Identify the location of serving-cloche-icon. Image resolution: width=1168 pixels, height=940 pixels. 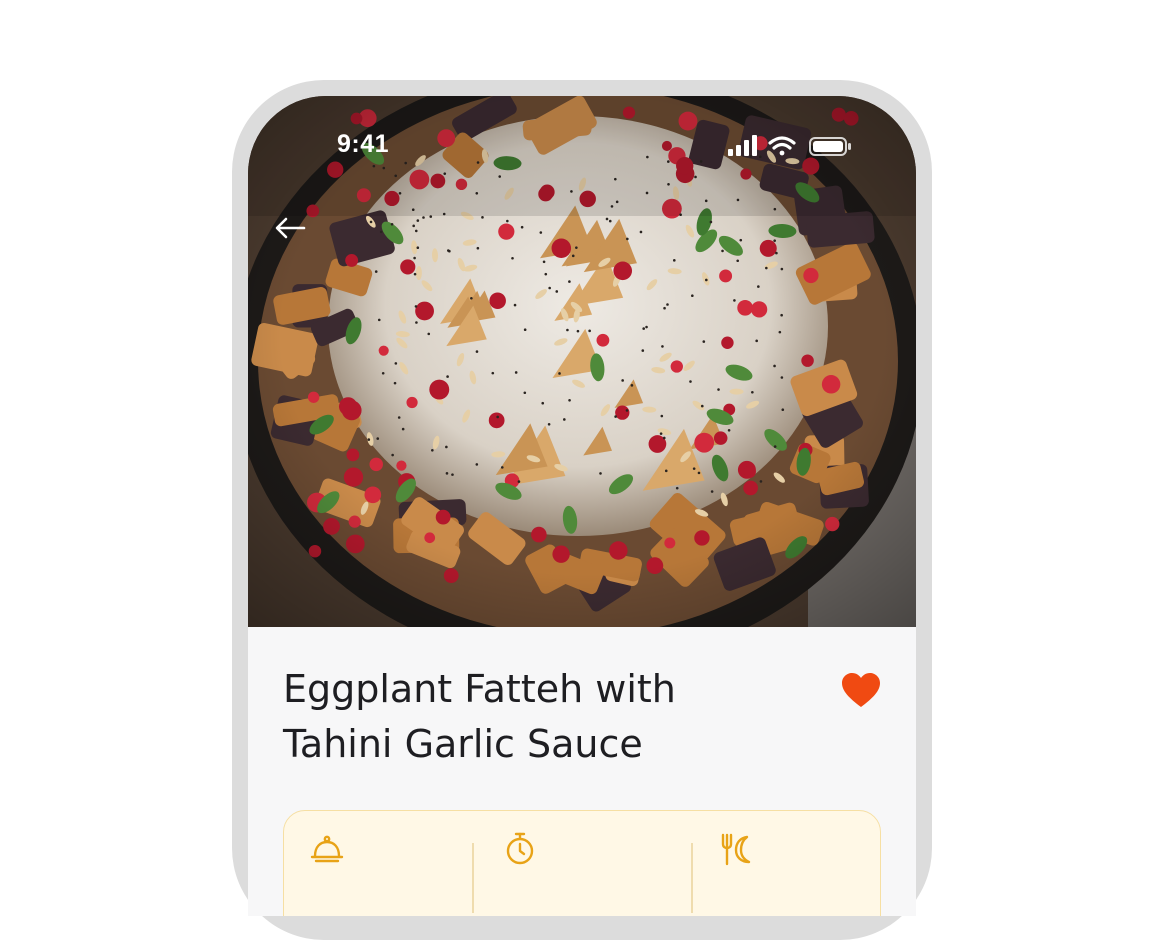
(327, 849).